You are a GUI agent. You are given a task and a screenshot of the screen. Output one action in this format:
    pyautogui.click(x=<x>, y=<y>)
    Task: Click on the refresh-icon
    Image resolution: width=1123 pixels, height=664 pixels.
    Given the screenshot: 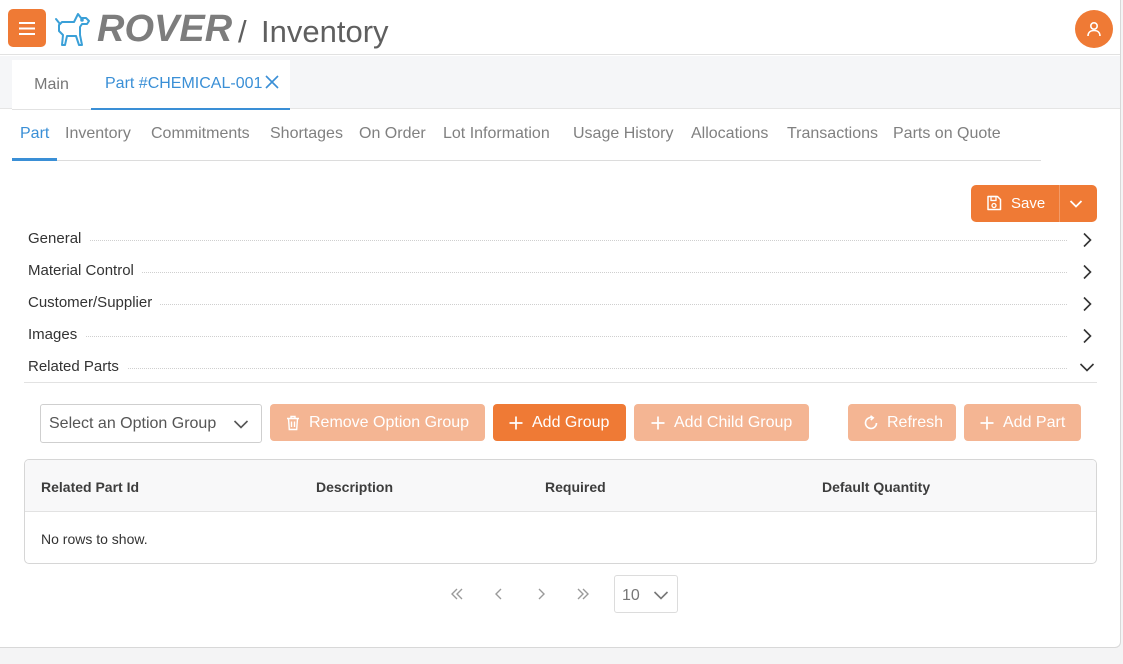 What is the action you would take?
    pyautogui.click(x=871, y=422)
    